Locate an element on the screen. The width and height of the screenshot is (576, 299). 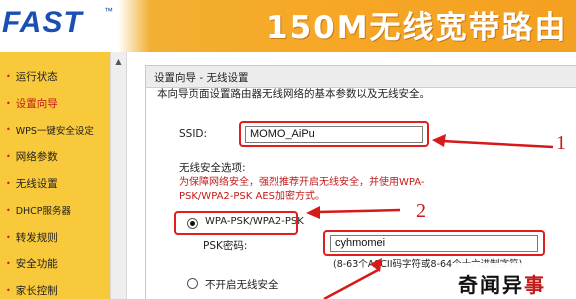
watermark: 奇闻异事 is located at coordinates (514, 281).